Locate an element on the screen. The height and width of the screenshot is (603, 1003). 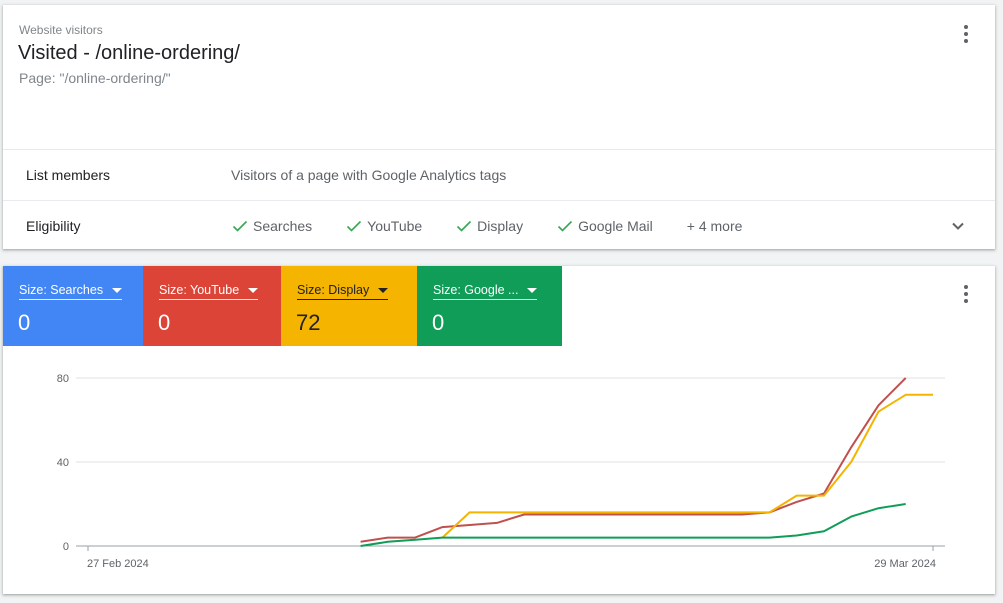
size-youtube-dropdown: Size: YouTube is located at coordinates (209, 291).